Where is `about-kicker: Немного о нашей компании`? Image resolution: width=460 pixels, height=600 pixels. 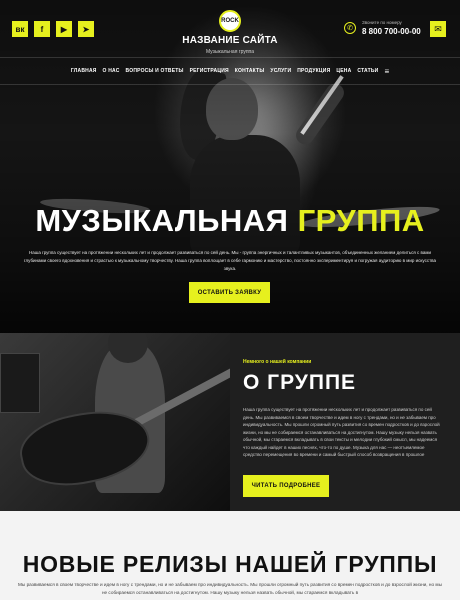
about-kicker: Немного о нашей компании is located at coordinates (277, 362).